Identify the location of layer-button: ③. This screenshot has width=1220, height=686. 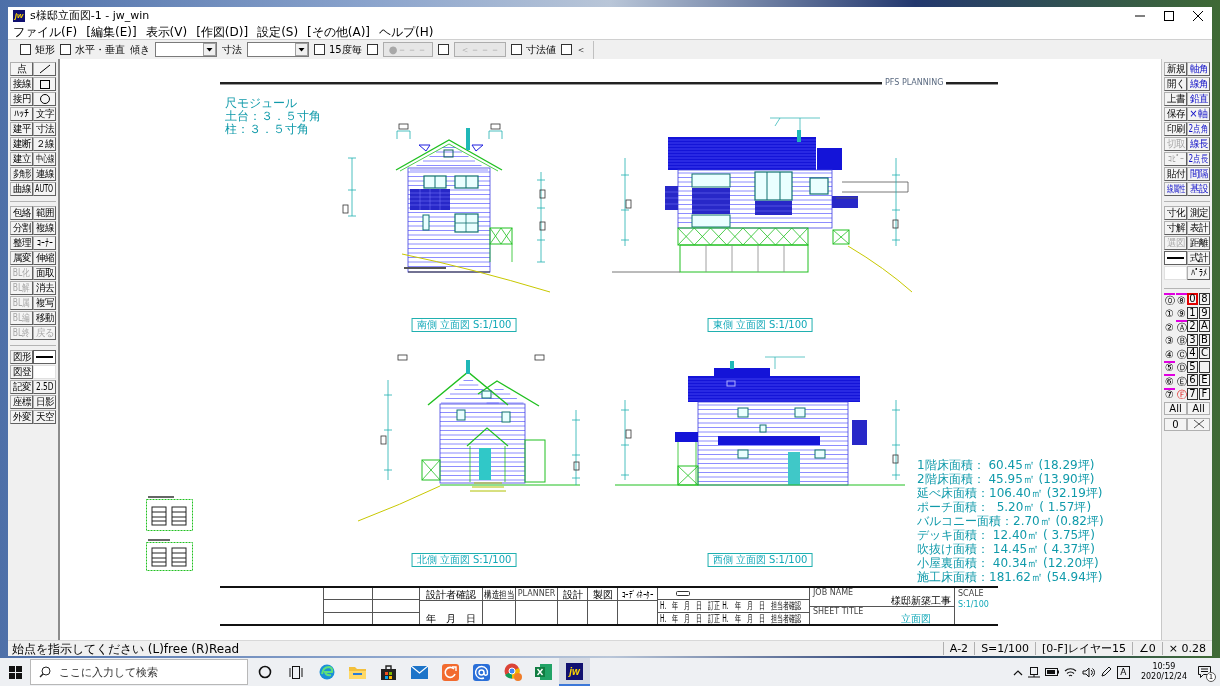
(1169, 339).